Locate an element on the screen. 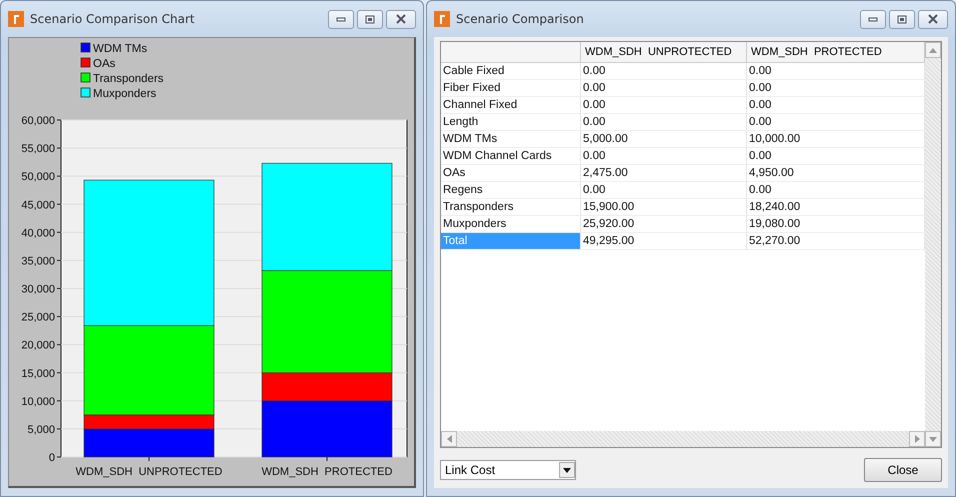 The width and height of the screenshot is (956, 497). axis-tick-label: 15,000 is located at coordinates (38, 374).